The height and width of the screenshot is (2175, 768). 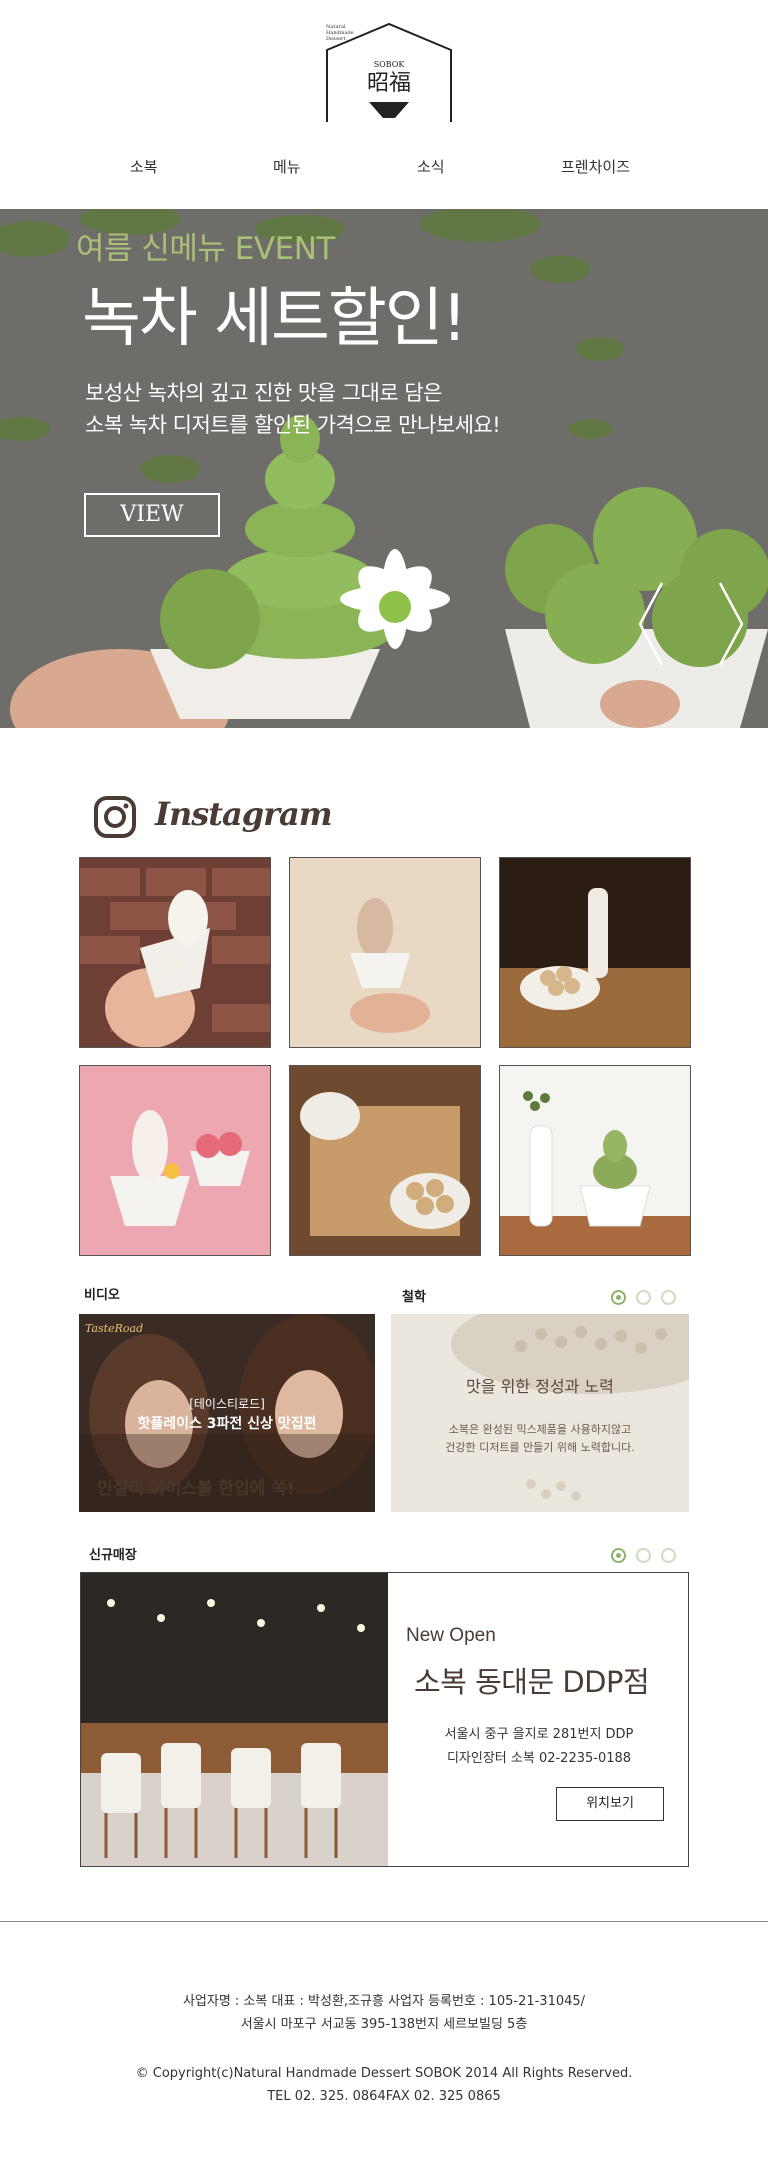 What do you see at coordinates (431, 166) in the screenshot?
I see `nav-item-news: 소식` at bounding box center [431, 166].